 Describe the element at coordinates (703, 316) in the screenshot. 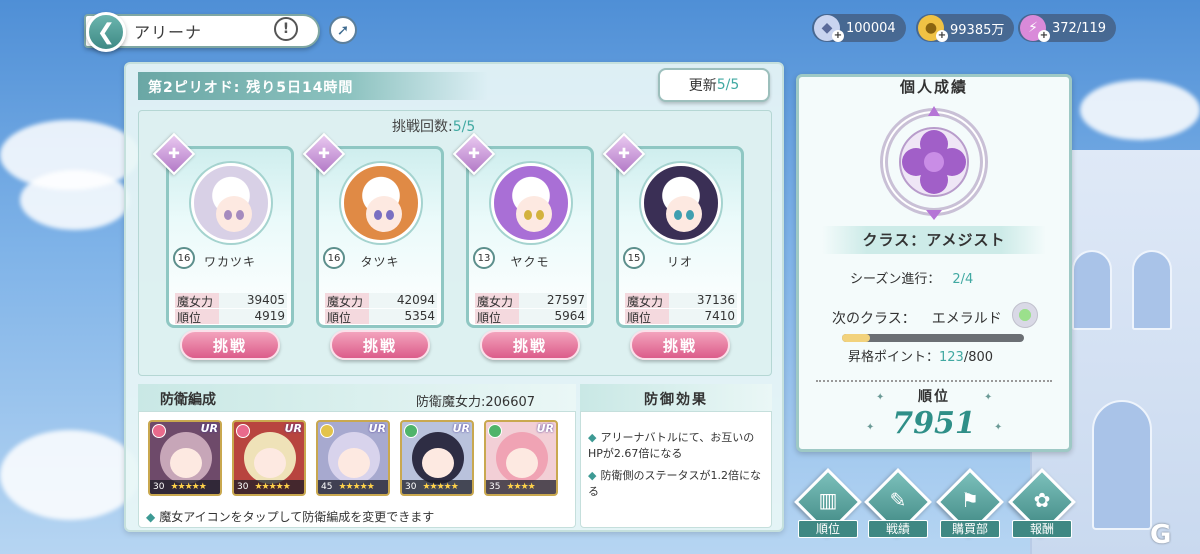

I see `rank-value: 7410` at that location.